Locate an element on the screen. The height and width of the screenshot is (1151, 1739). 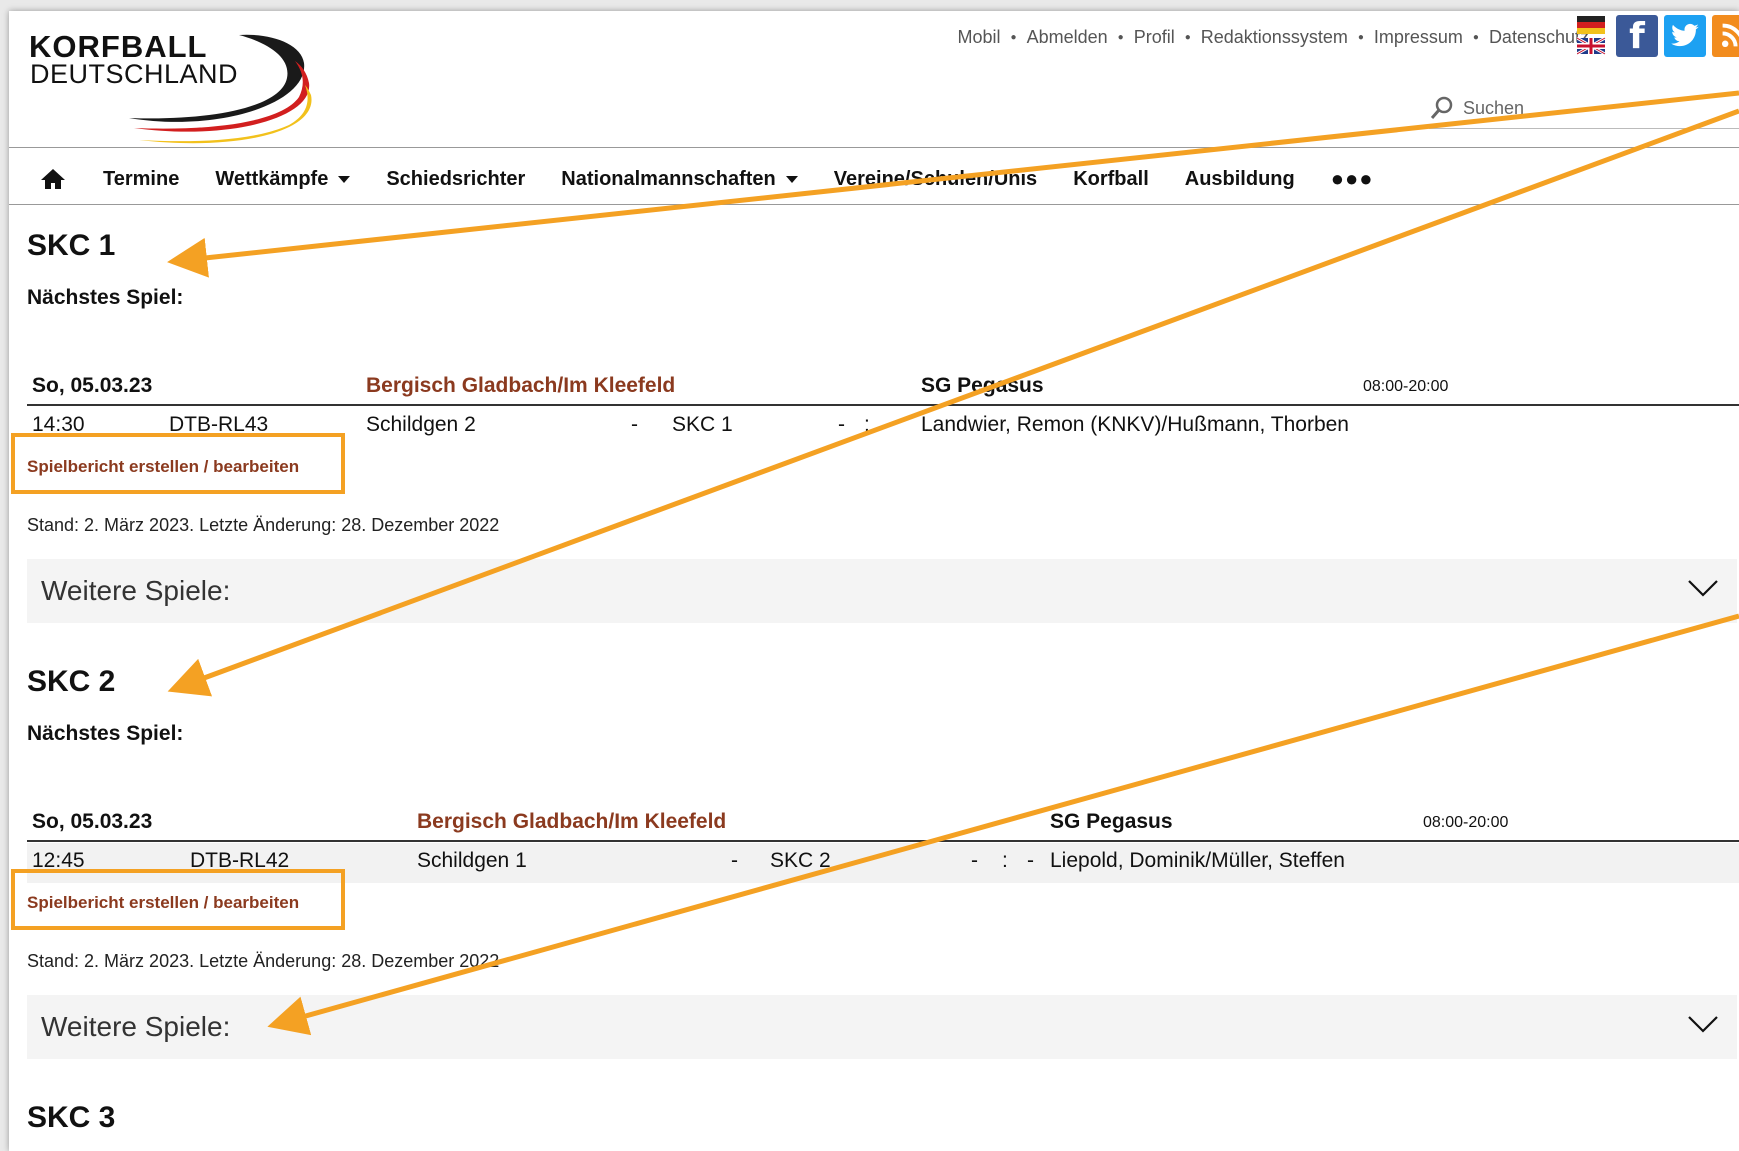
nav-vereine-label: Vereine/Schulen/Unis is located at coordinates (935, 178).